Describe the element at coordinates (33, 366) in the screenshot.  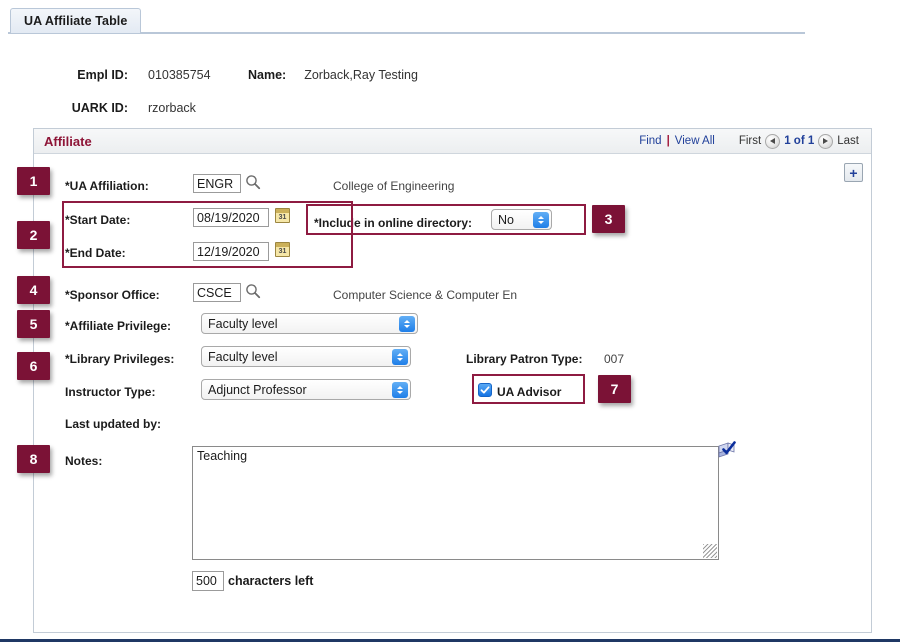
I see `callout-badge-6: 6` at that location.